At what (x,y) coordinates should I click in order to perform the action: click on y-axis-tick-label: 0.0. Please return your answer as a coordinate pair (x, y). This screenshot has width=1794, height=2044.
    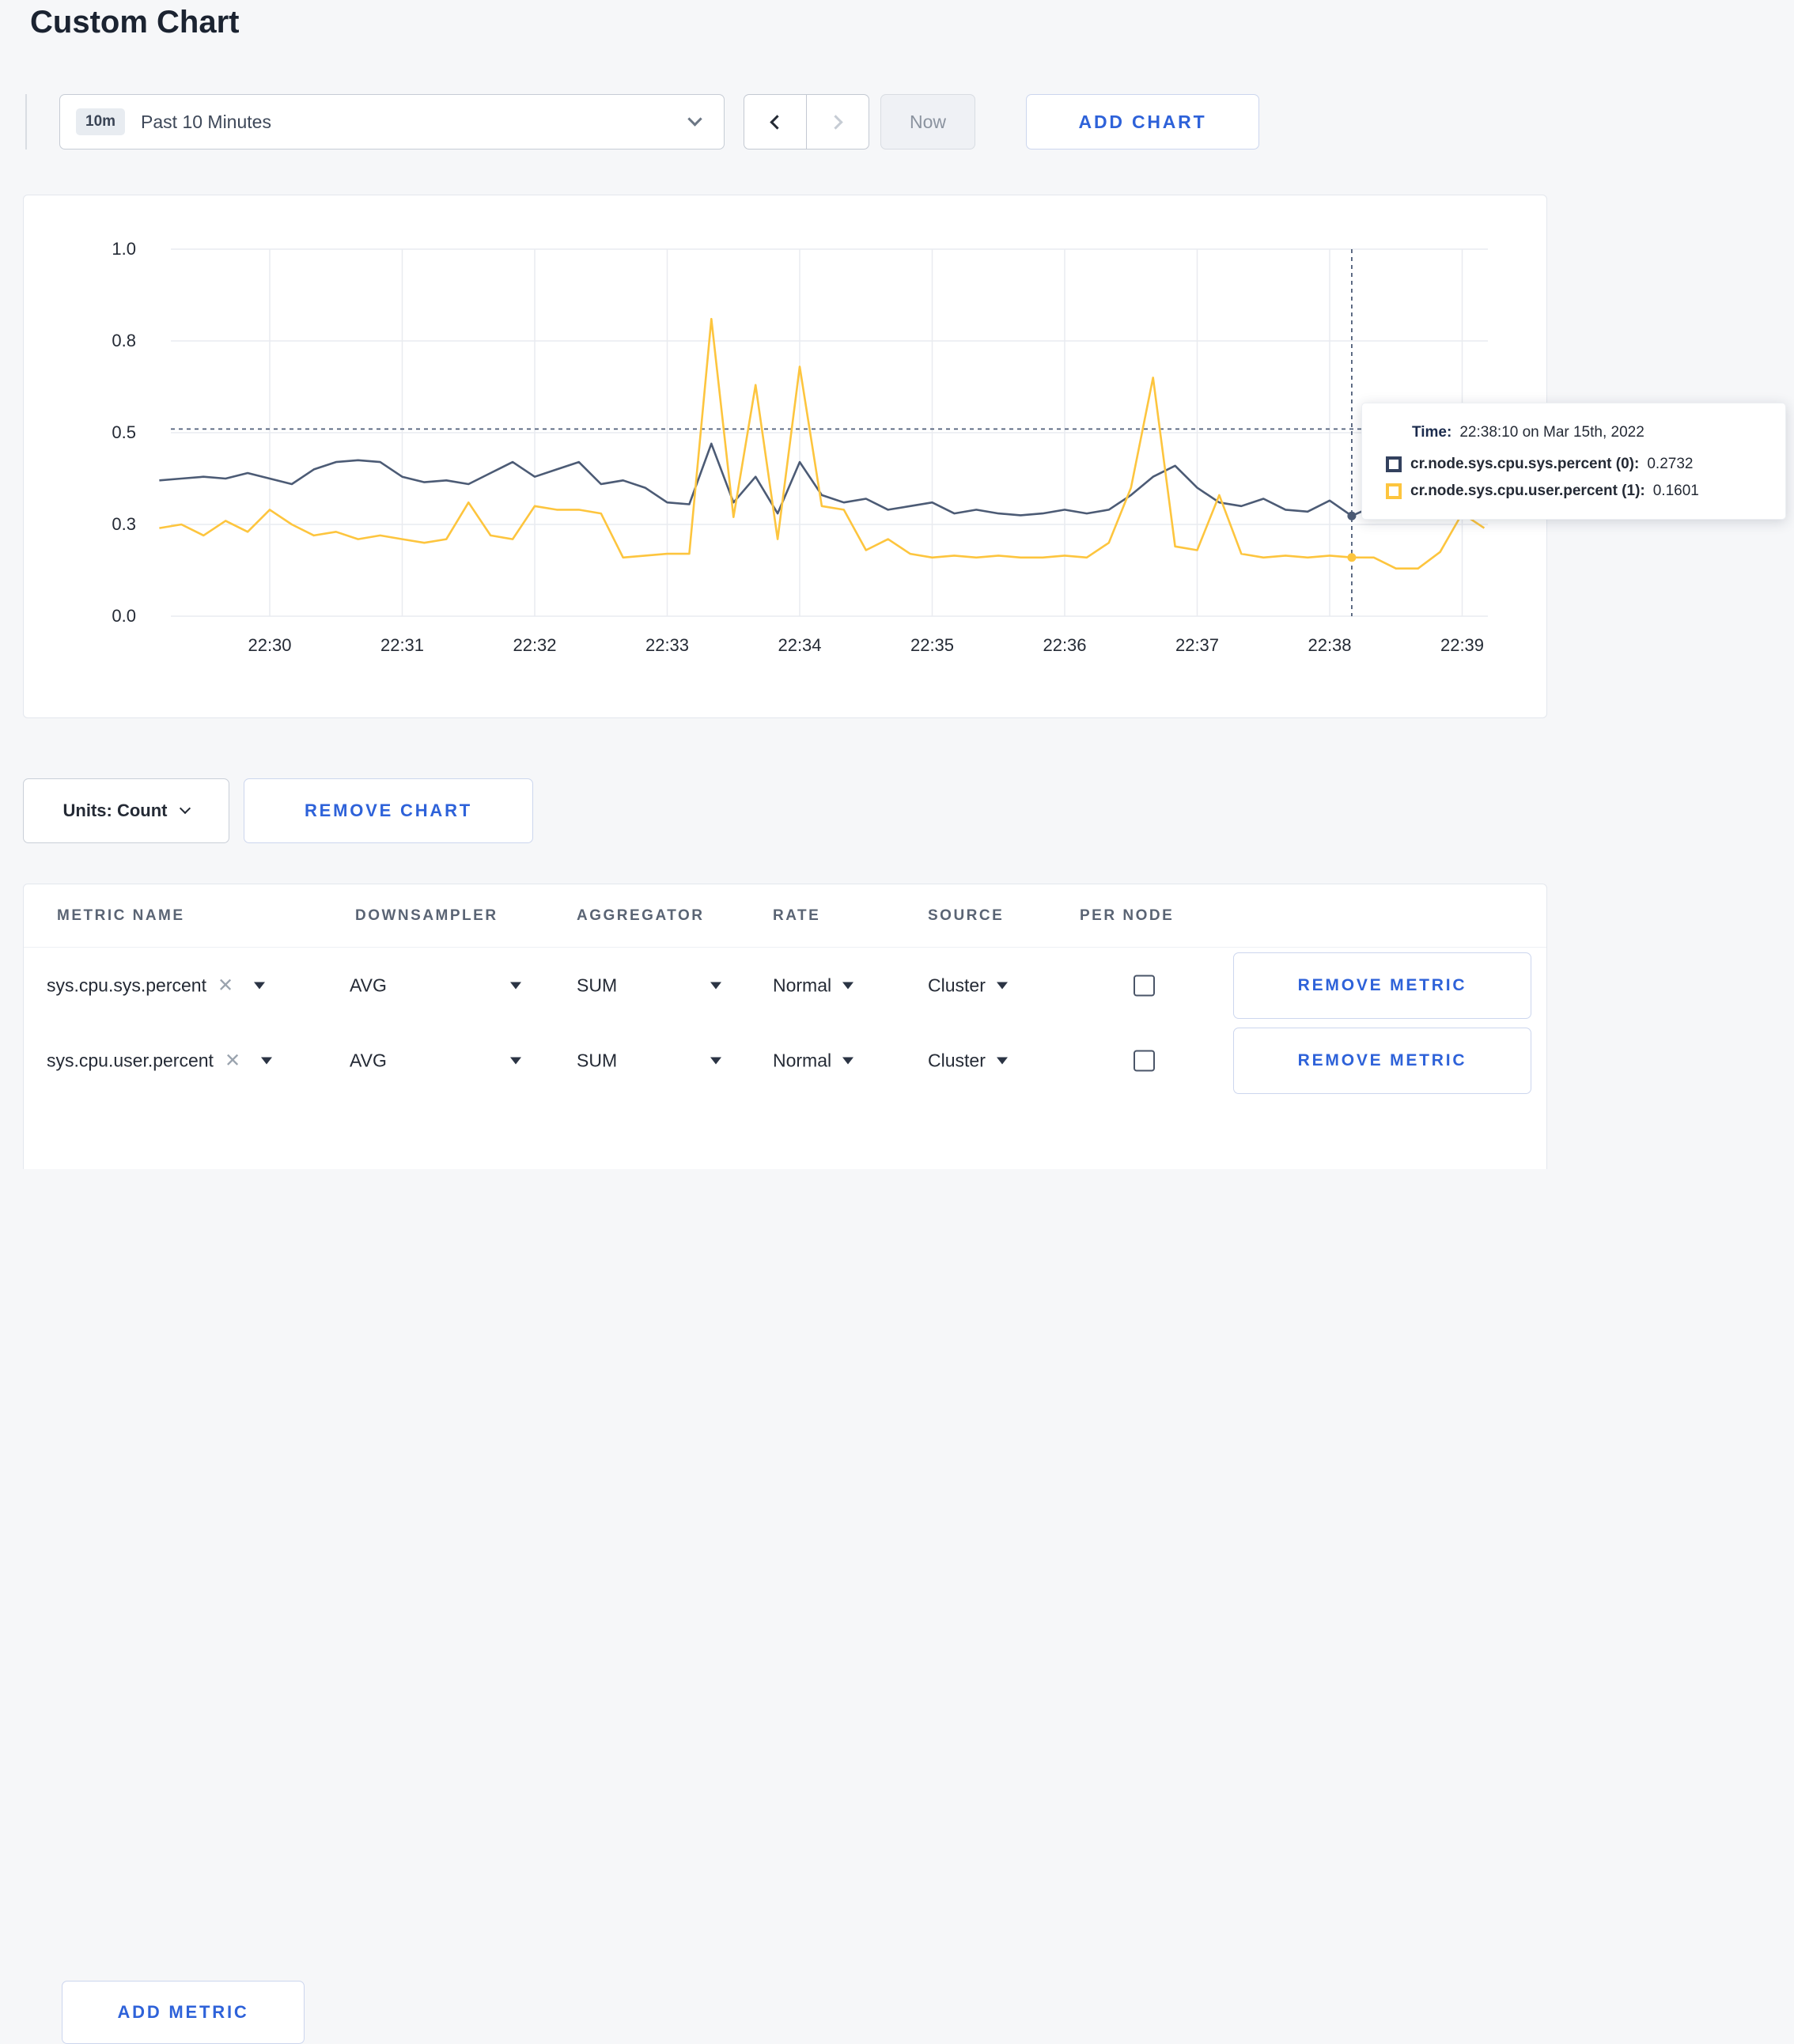
    Looking at the image, I should click on (124, 616).